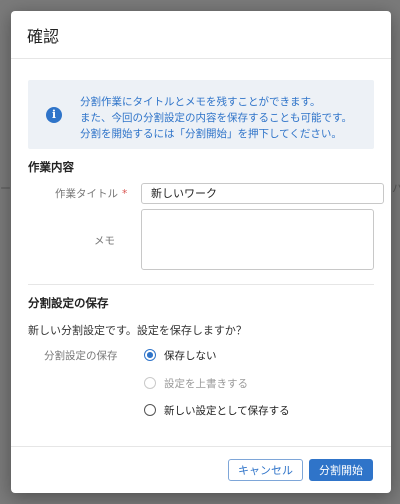 The image size is (400, 504). I want to click on backdrop-text-right: ハ, so click(396, 188).